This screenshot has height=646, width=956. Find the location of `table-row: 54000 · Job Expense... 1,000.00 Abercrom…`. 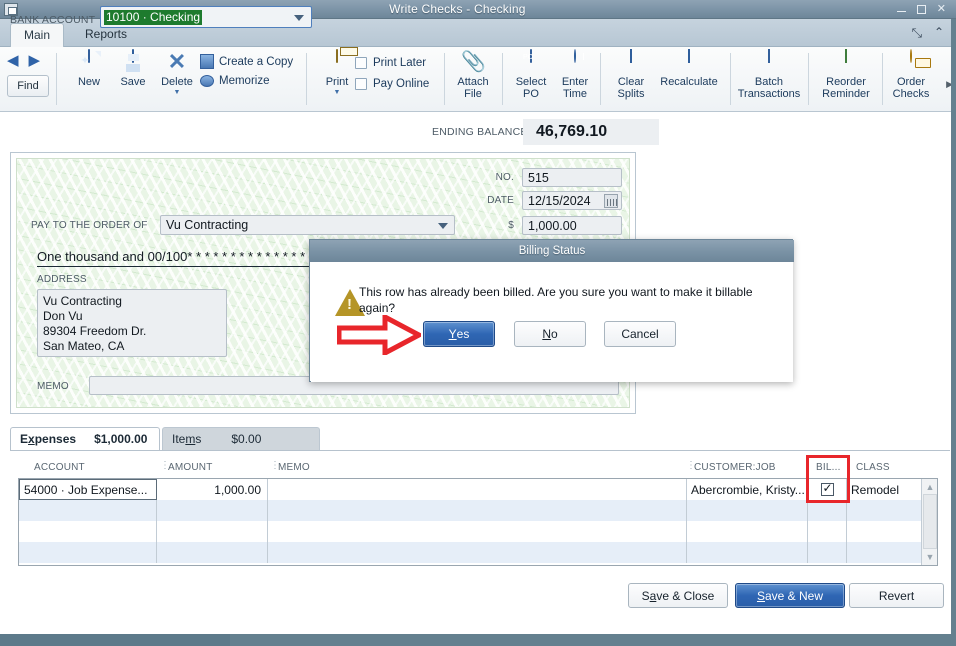

table-row: 54000 · Job Expense... 1,000.00 Abercrom… is located at coordinates (470, 489).